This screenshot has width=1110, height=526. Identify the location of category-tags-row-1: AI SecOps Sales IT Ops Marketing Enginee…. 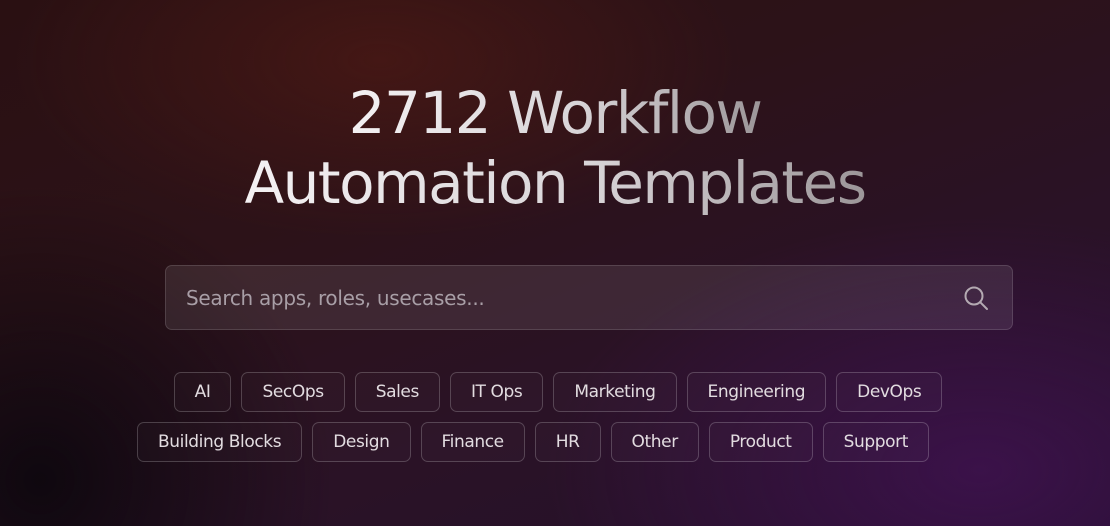
(556, 392).